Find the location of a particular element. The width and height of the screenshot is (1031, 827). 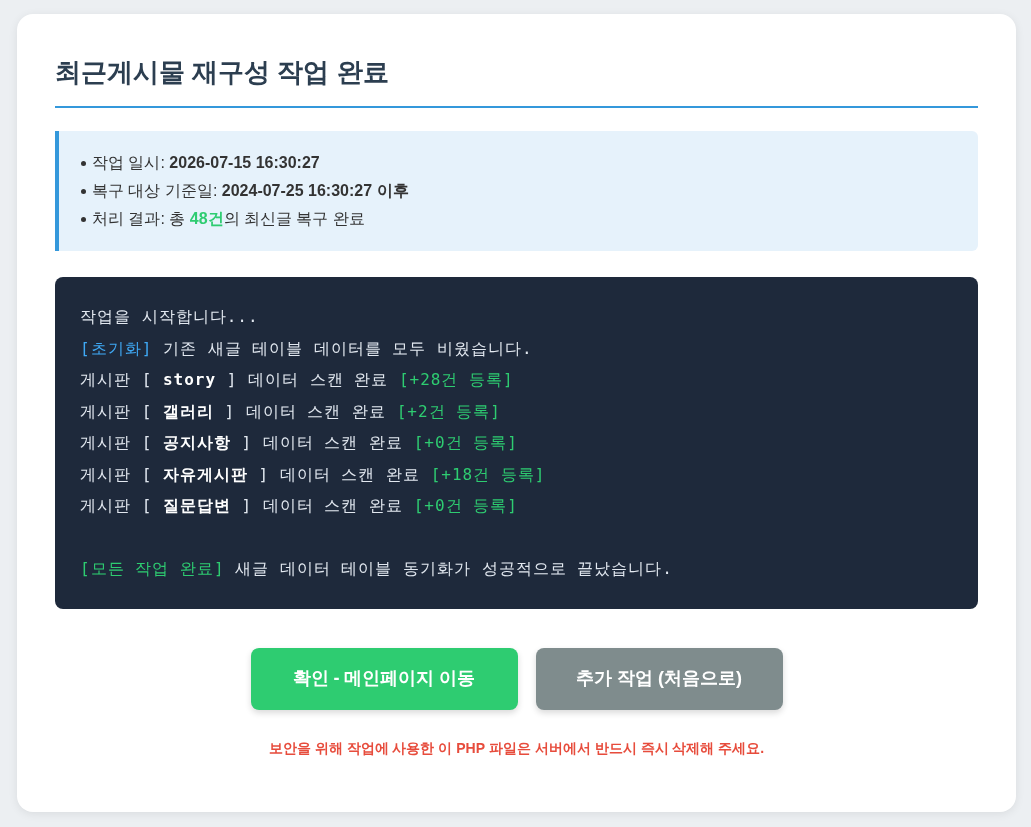

security-warning: 보안을 위해 작업에 사용한 이 PHP 파일은 서버에서 반드시 즉시 삭제해 주세요. is located at coordinates (516, 748).